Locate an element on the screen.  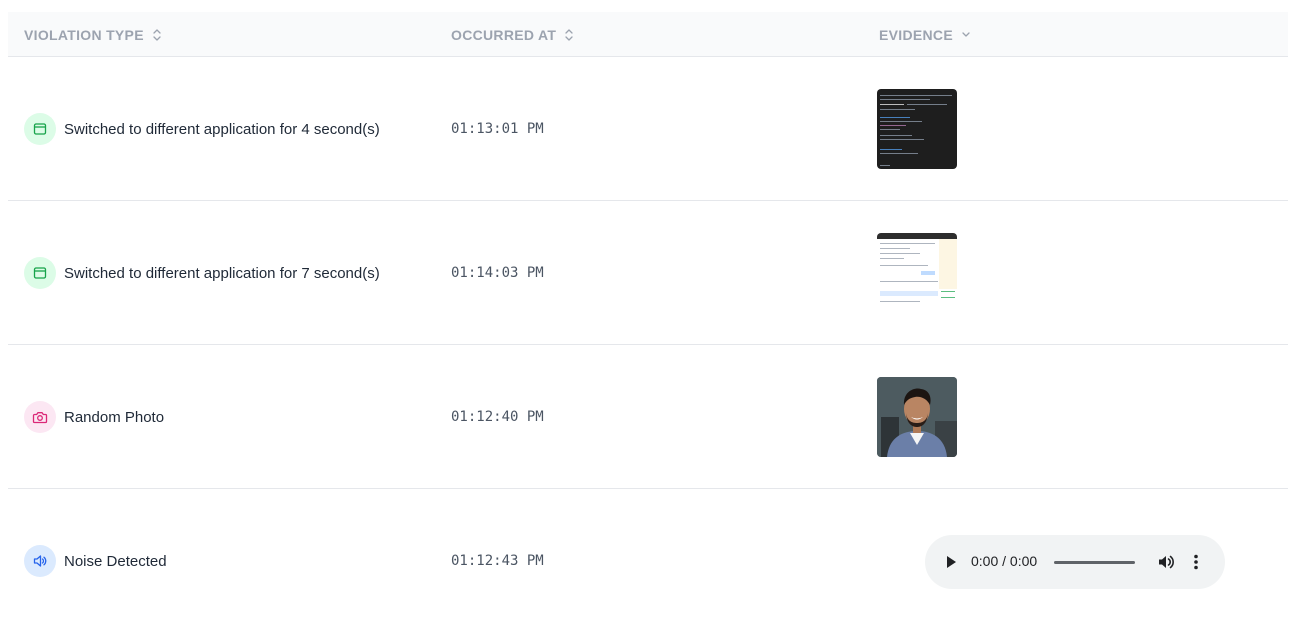
speaker-icon is located at coordinates (40, 561).